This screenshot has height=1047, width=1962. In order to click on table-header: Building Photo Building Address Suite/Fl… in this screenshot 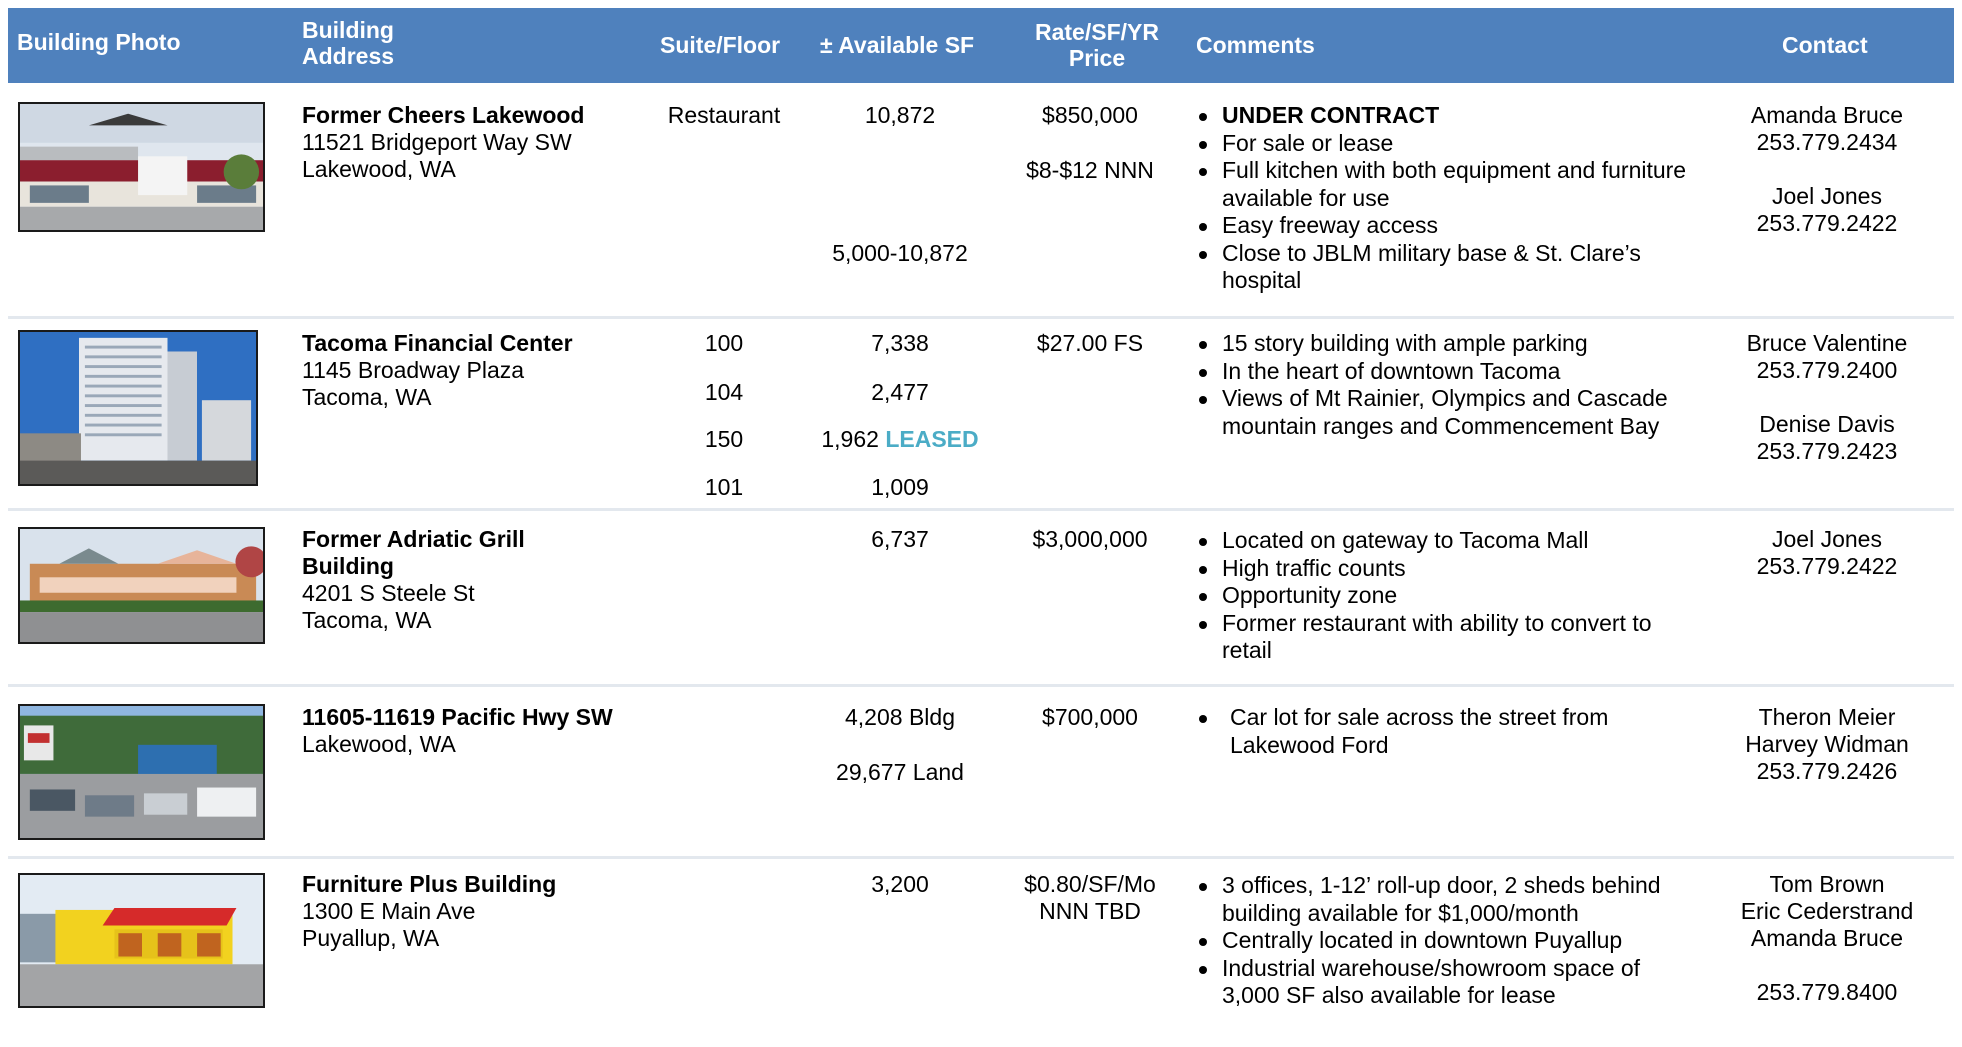, I will do `click(981, 45)`.